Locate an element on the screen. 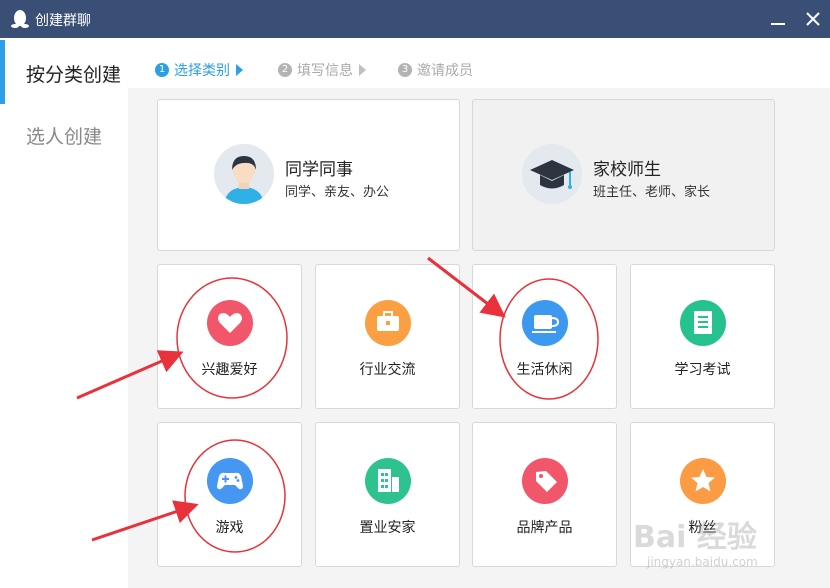 This screenshot has height=588, width=830. coffee-cup-icon is located at coordinates (545, 323).